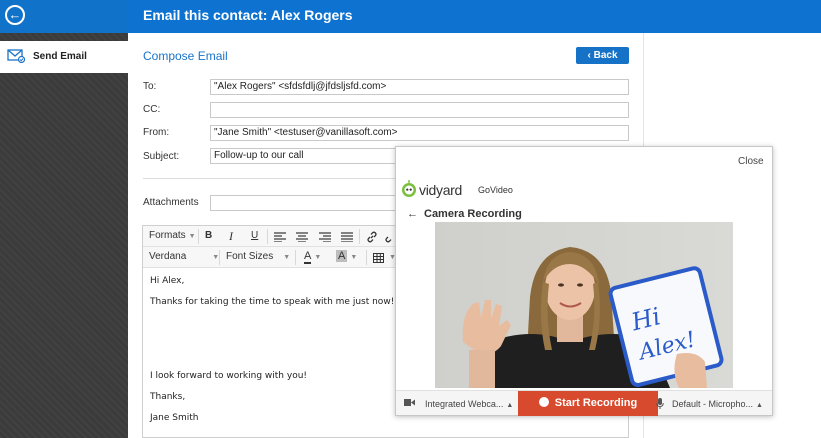  Describe the element at coordinates (474, 16) in the screenshot. I see `header-bar: Email this contact: Alex Rogers` at that location.